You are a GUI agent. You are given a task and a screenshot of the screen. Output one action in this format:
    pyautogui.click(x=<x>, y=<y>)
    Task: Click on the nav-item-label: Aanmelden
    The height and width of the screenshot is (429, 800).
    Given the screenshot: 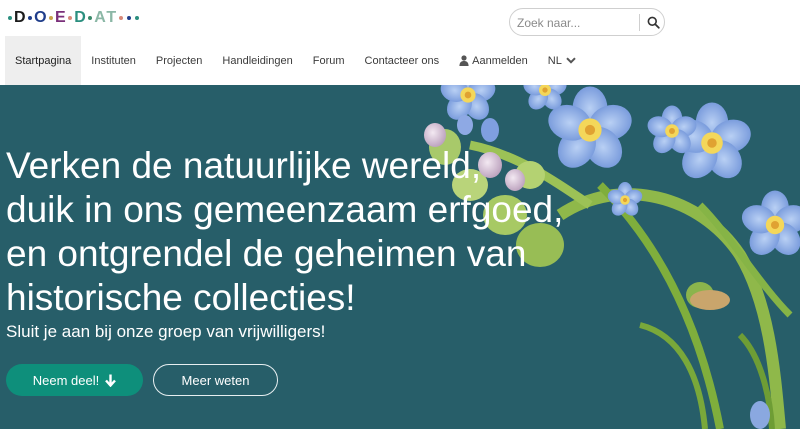 What is the action you would take?
    pyautogui.click(x=500, y=60)
    